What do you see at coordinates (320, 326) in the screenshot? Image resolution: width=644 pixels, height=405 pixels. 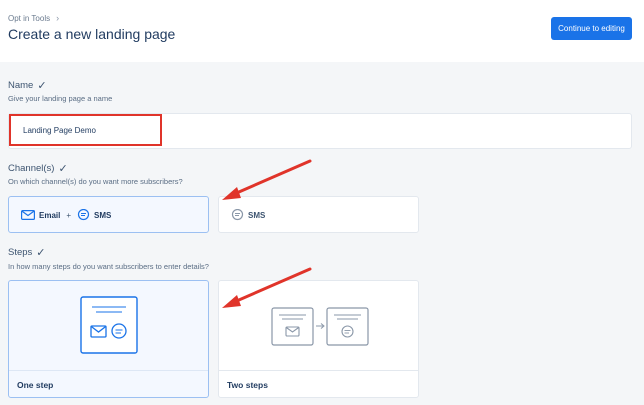 I see `two-steps-illustration-icon` at bounding box center [320, 326].